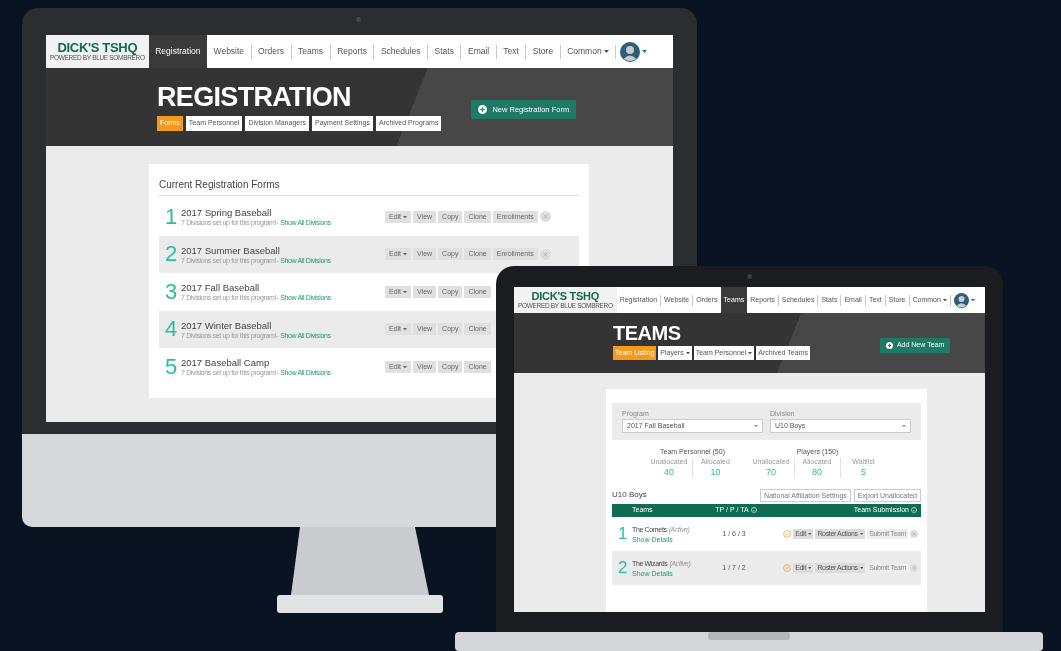 The image size is (1061, 651). I want to click on nav-tab: Schedules, so click(401, 51).